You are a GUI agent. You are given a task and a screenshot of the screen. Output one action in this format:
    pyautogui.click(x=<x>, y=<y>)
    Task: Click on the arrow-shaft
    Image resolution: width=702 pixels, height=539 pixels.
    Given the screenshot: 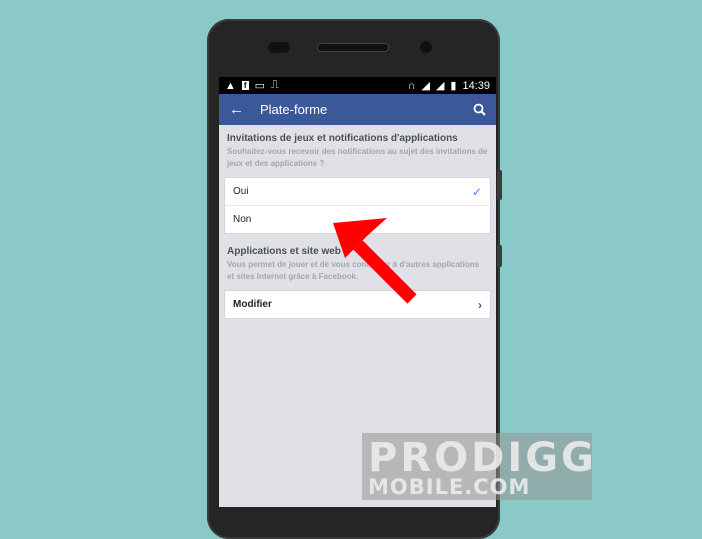 What is the action you would take?
    pyautogui.click(x=385, y=272)
    